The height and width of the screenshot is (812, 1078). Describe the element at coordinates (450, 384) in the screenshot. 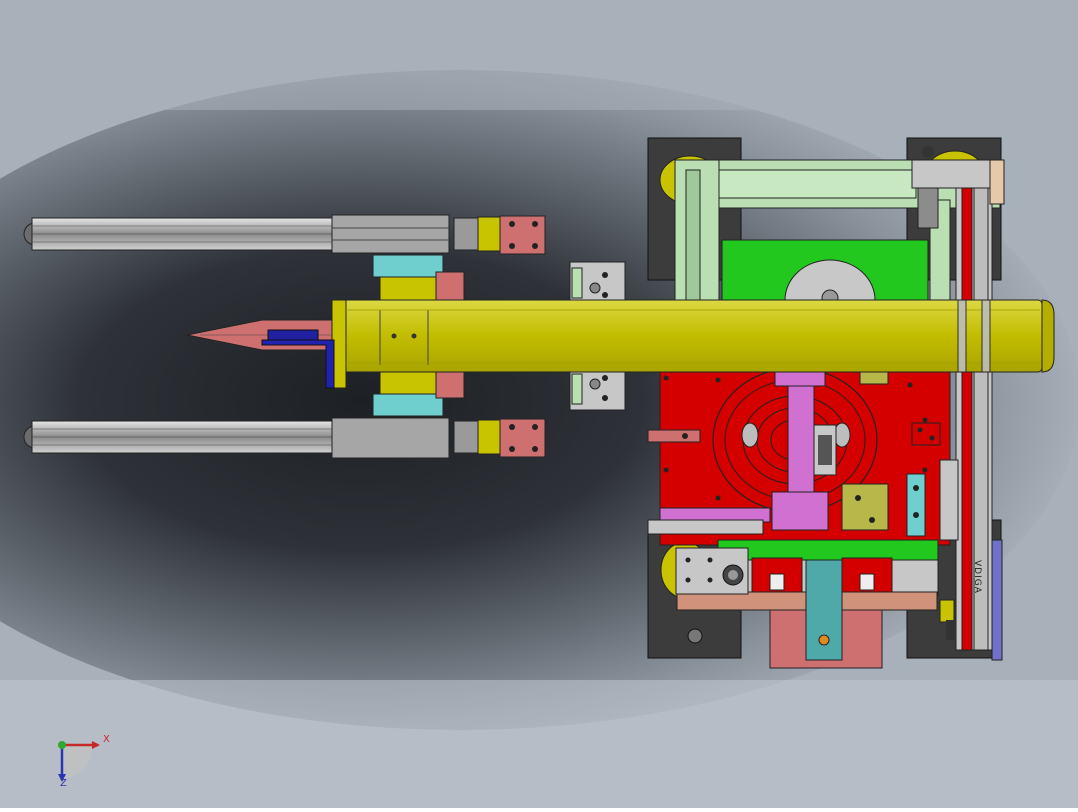

I see `bottom-pink-bracket` at that location.